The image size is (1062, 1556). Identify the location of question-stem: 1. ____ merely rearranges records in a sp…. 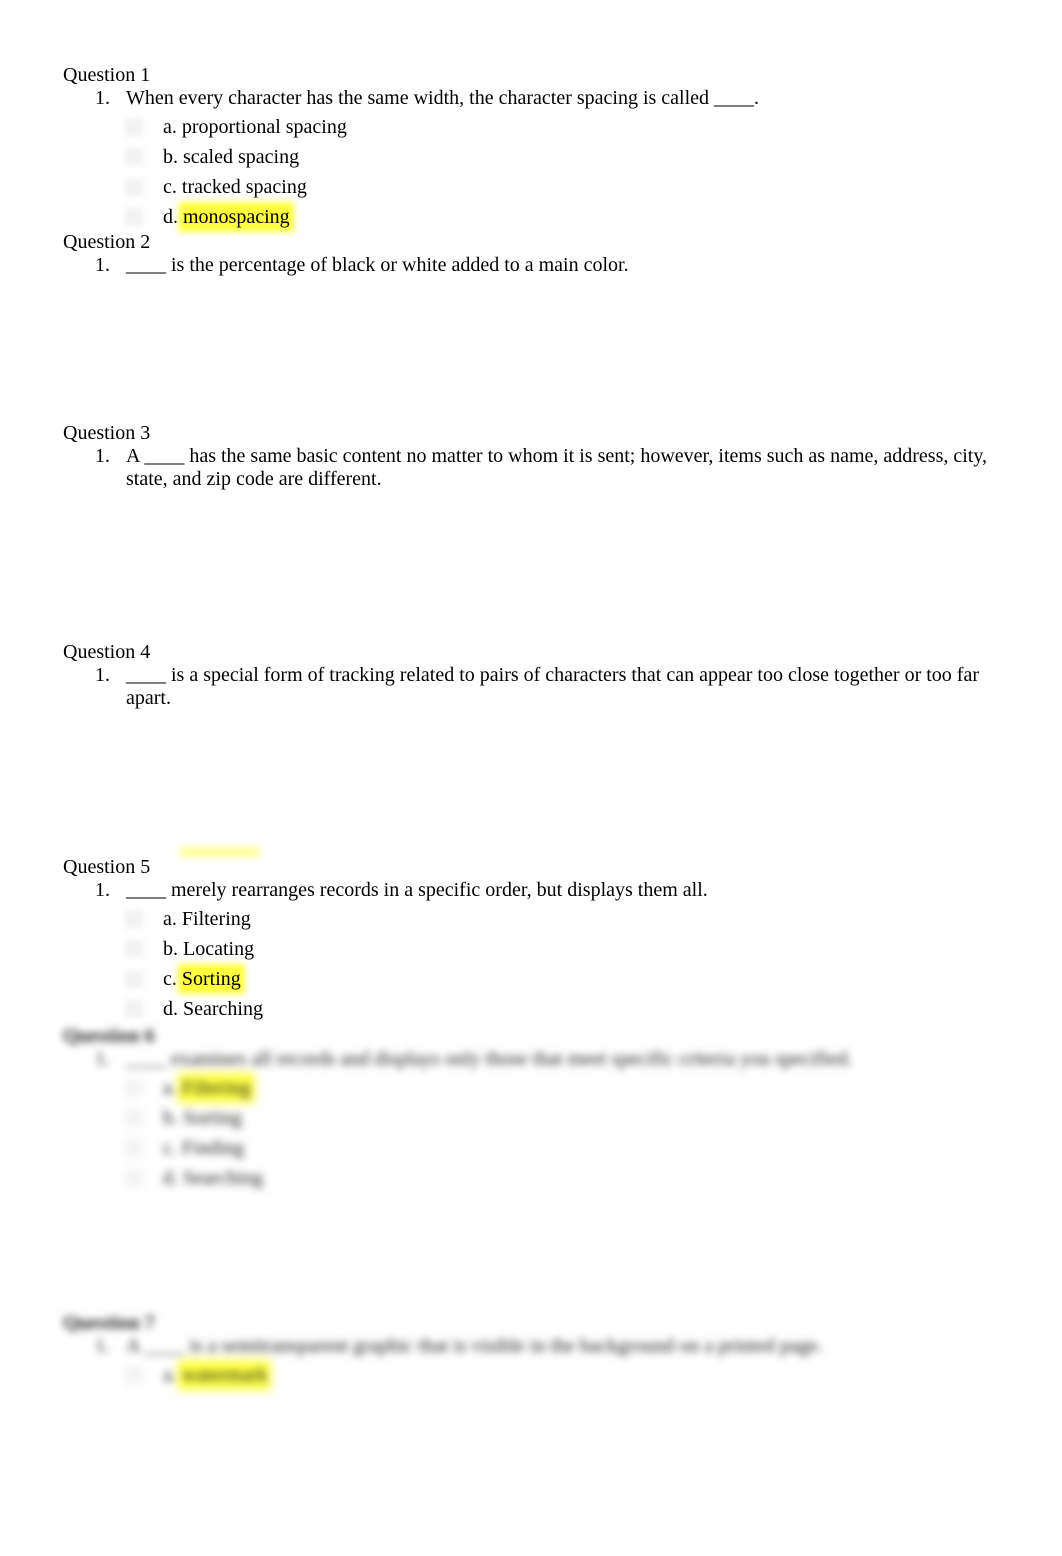
(533, 890).